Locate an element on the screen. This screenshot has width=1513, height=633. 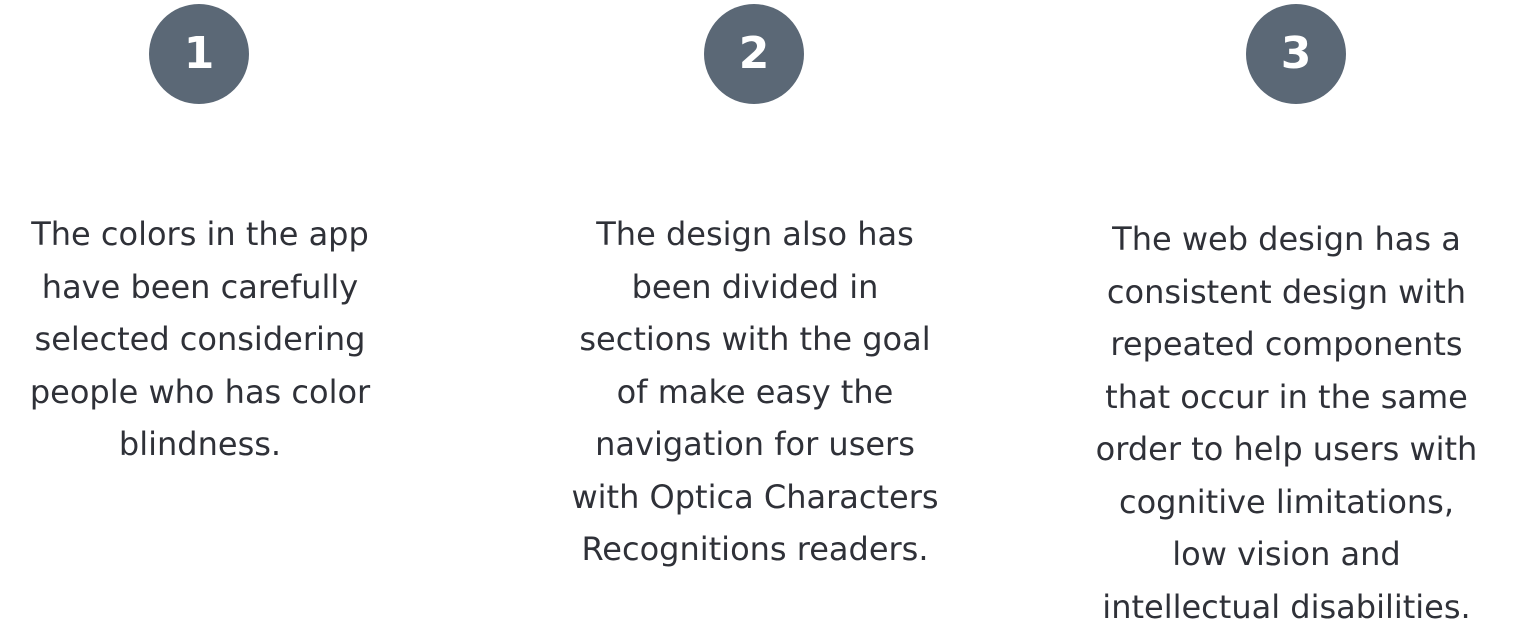
description-line: with Optica Characters is located at coordinates (755, 497).